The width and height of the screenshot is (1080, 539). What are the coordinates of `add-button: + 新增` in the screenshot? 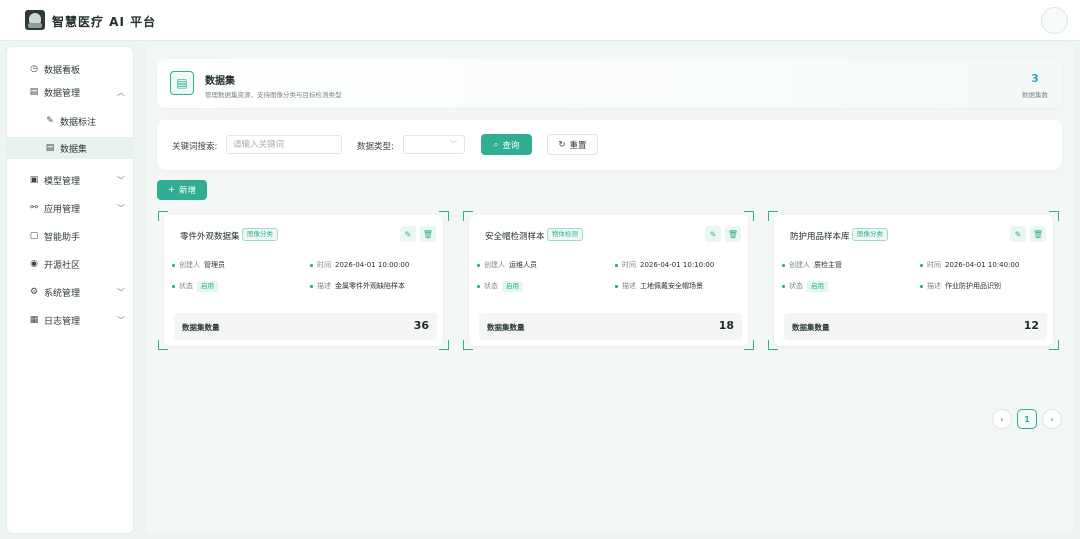 It's located at (182, 190).